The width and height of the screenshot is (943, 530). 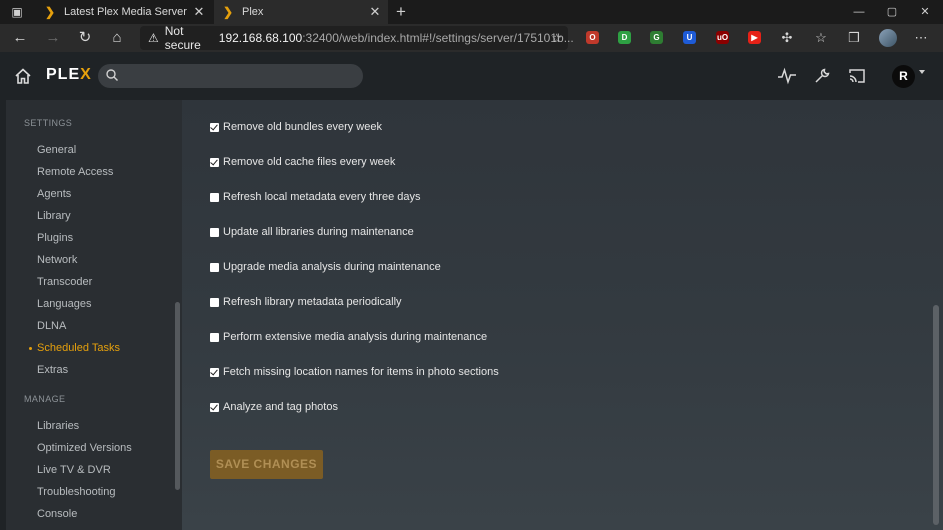 What do you see at coordinates (56, 150) in the screenshot?
I see `sidebar-item-general: General` at bounding box center [56, 150].